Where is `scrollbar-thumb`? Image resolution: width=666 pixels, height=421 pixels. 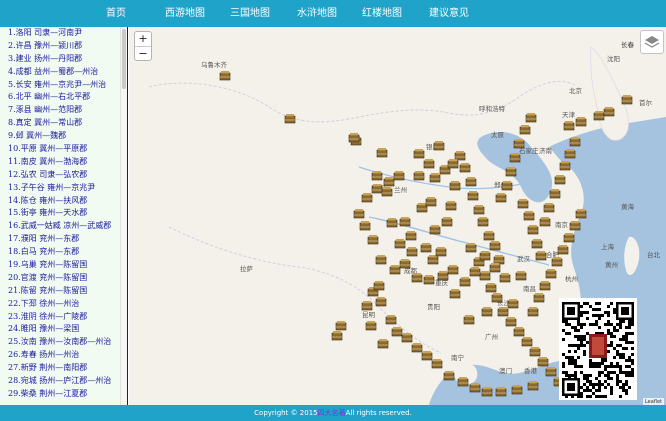
scrollbar-thumb is located at coordinates (124, 59).